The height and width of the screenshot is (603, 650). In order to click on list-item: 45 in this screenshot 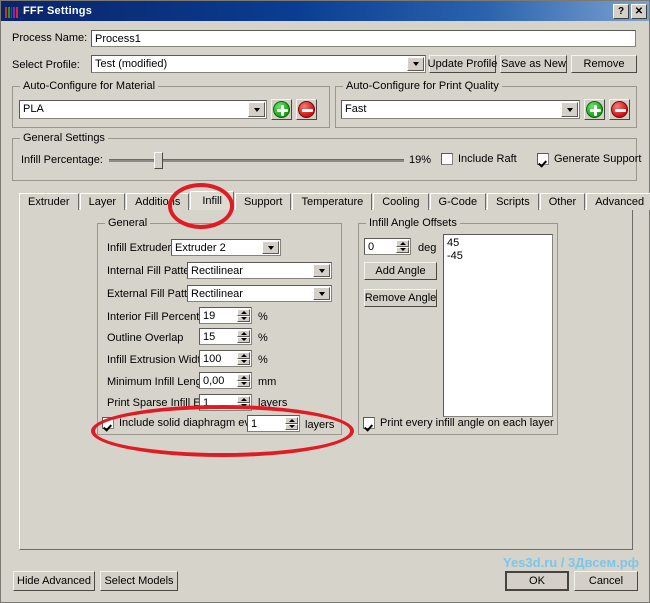, I will do `click(498, 243)`.